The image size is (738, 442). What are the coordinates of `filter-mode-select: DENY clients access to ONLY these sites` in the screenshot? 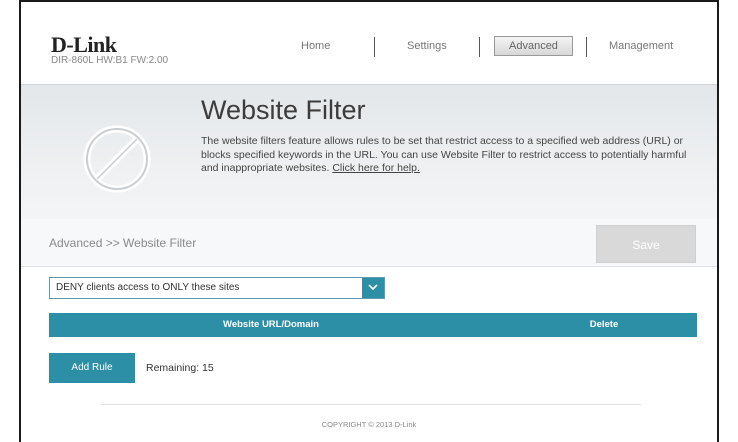 It's located at (217, 288).